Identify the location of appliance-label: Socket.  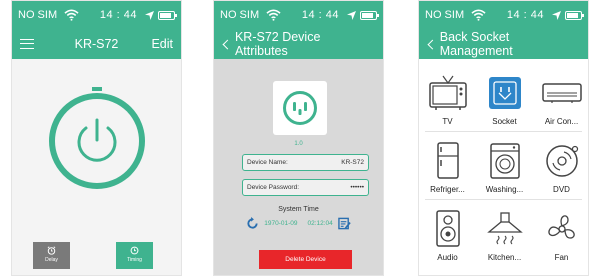
(504, 121).